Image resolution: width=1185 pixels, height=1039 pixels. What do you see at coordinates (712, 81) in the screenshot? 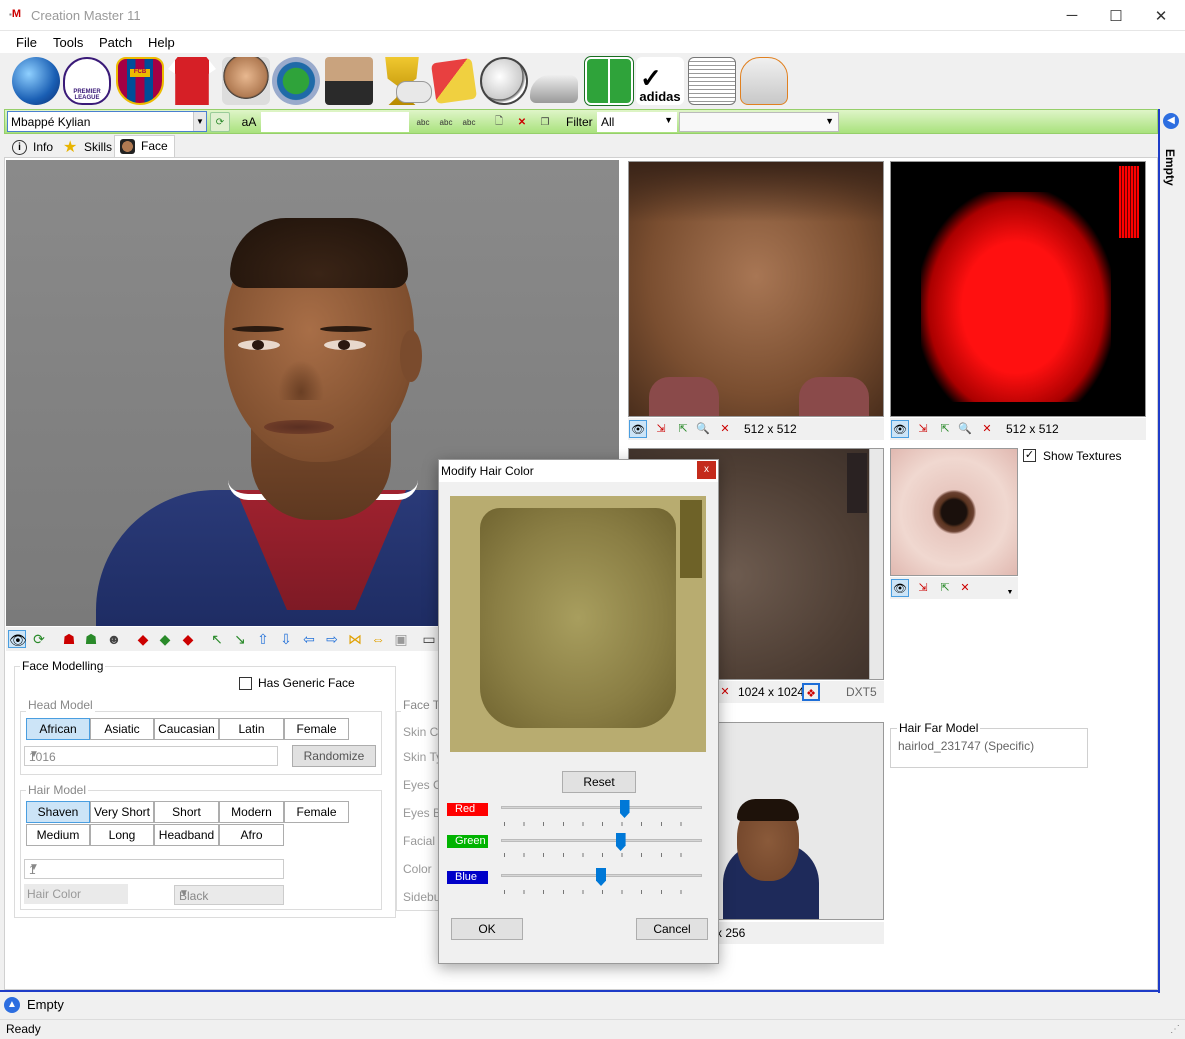
I see `newspaper-icon` at bounding box center [712, 81].